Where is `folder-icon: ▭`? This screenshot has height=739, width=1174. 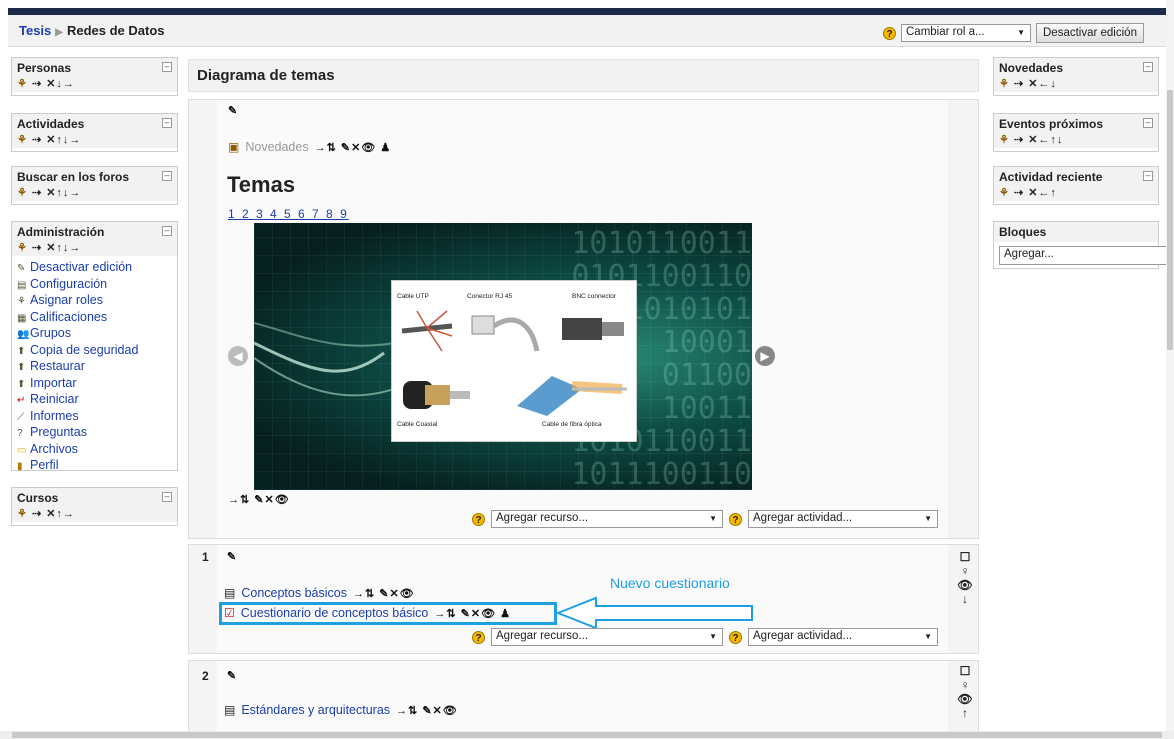
folder-icon: ▭ is located at coordinates (22, 450).